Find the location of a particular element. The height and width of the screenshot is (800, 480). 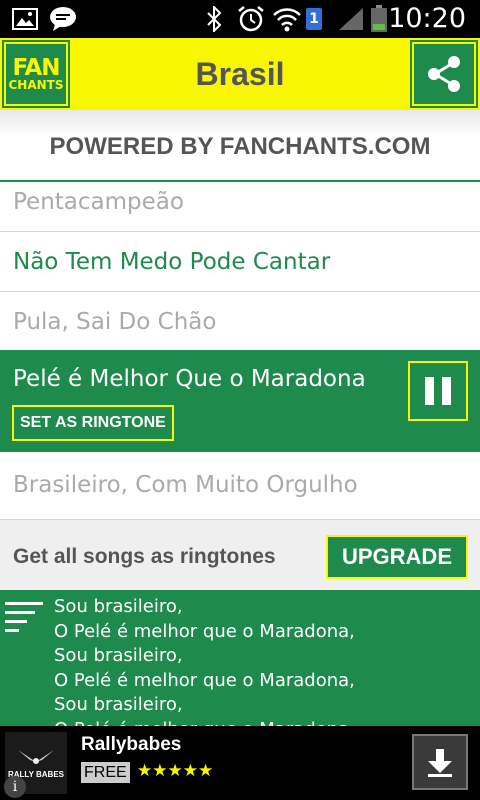

song-item: Não Tem Medo Pode Cantar is located at coordinates (240, 262).